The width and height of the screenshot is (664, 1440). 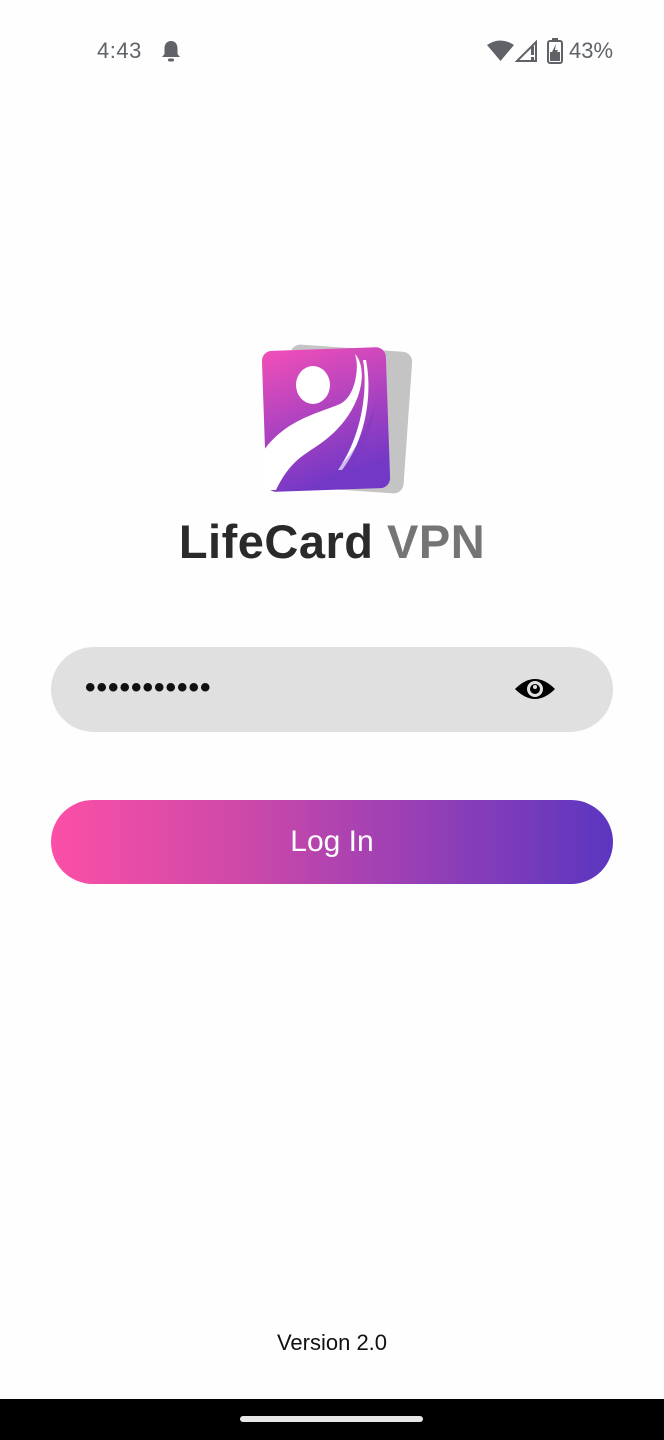 What do you see at coordinates (332, 842) in the screenshot?
I see `login-button: Log In` at bounding box center [332, 842].